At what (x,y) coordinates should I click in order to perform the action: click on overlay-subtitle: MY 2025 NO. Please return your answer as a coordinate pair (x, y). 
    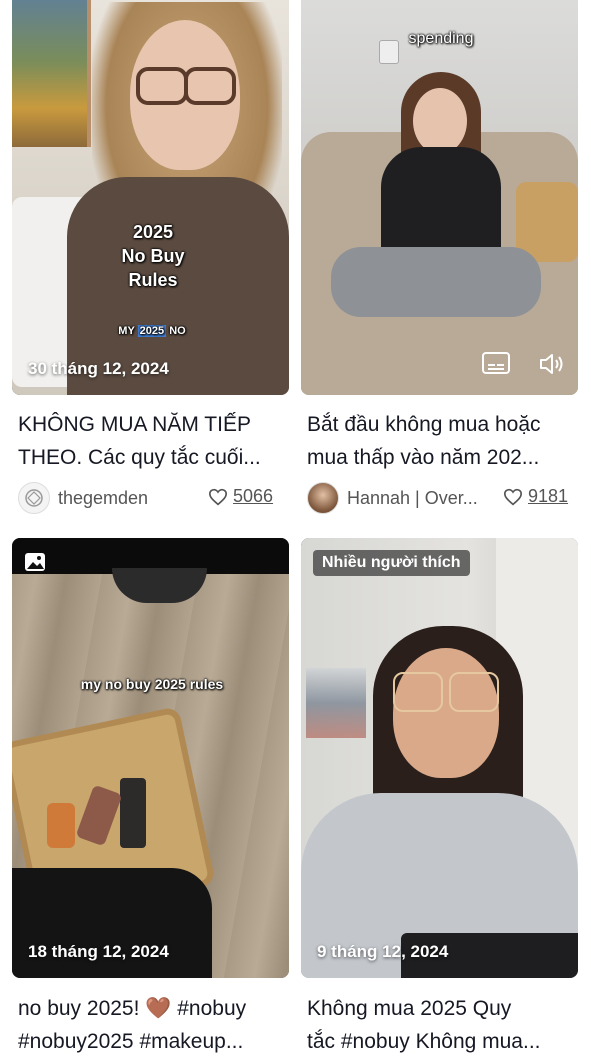
    Looking at the image, I should click on (152, 331).